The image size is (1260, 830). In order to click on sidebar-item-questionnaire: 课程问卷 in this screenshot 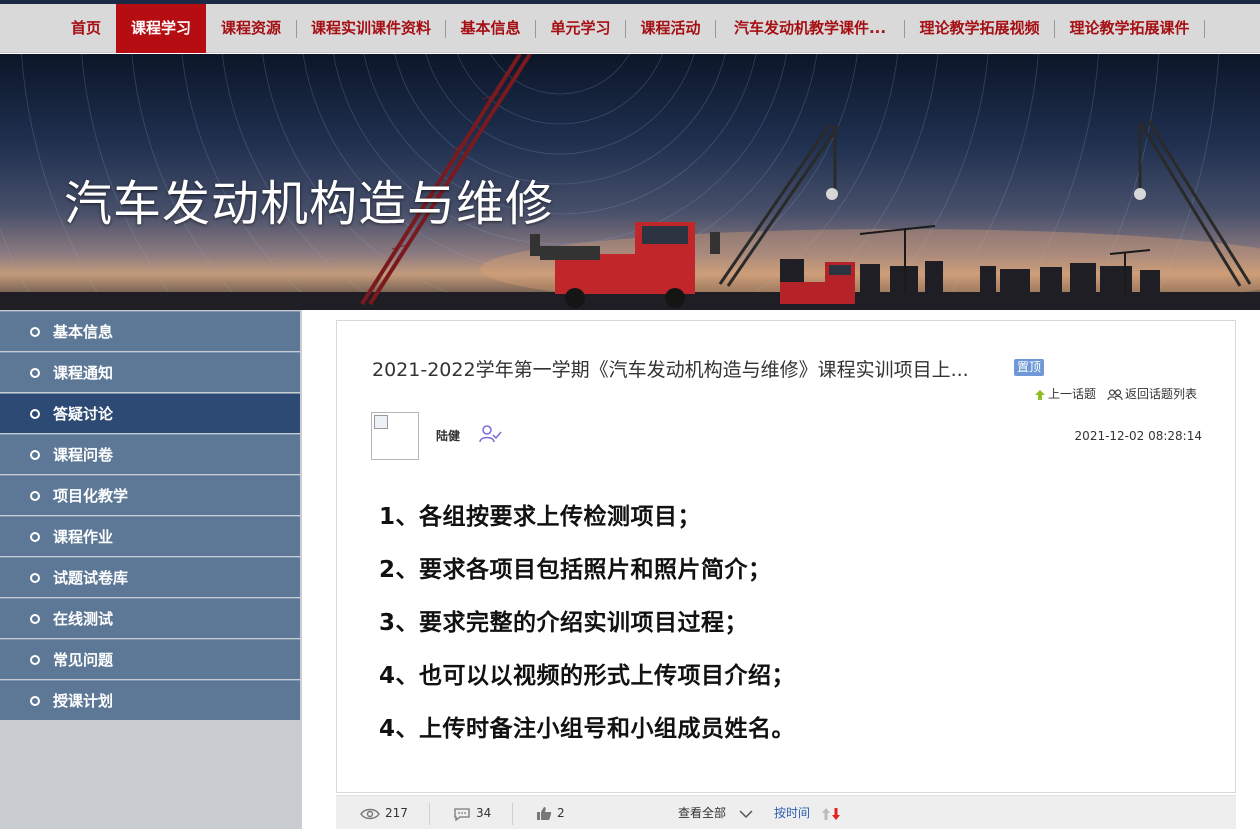, I will do `click(150, 454)`.